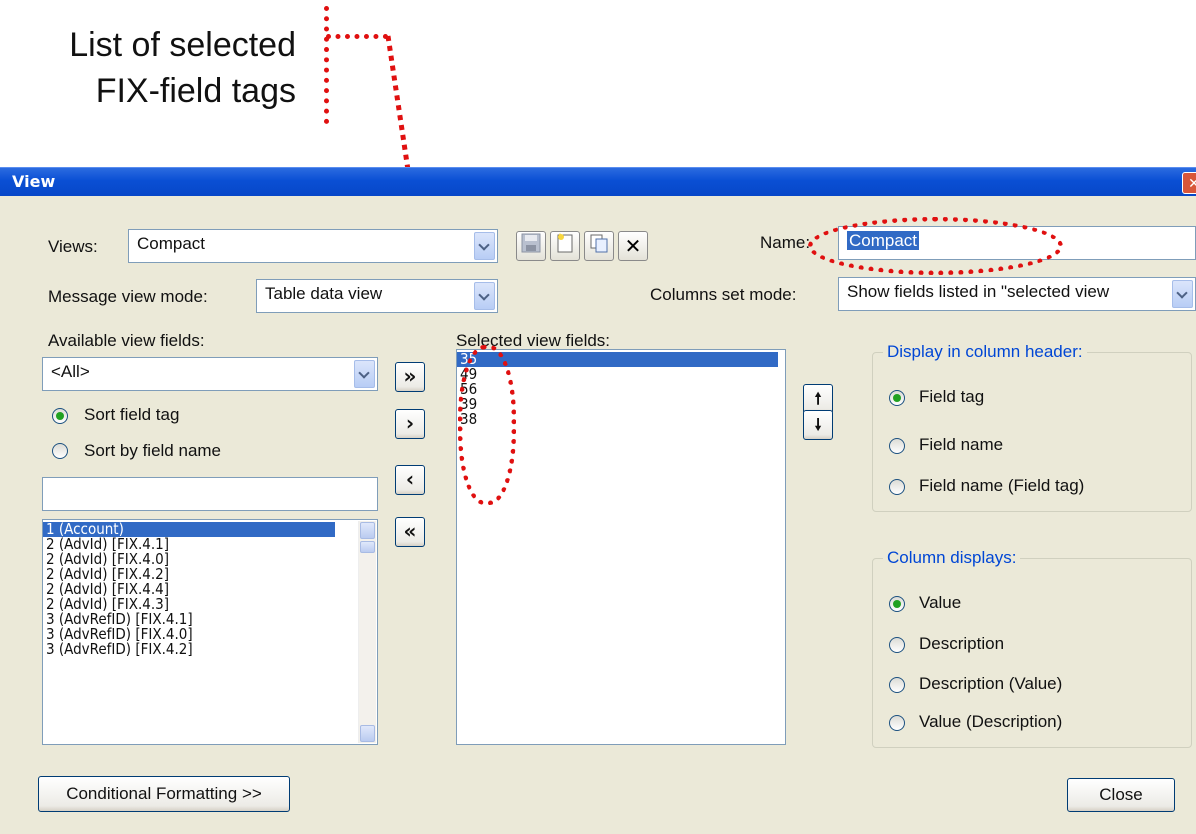  Describe the element at coordinates (897, 645) in the screenshot. I see `description-radio` at that location.